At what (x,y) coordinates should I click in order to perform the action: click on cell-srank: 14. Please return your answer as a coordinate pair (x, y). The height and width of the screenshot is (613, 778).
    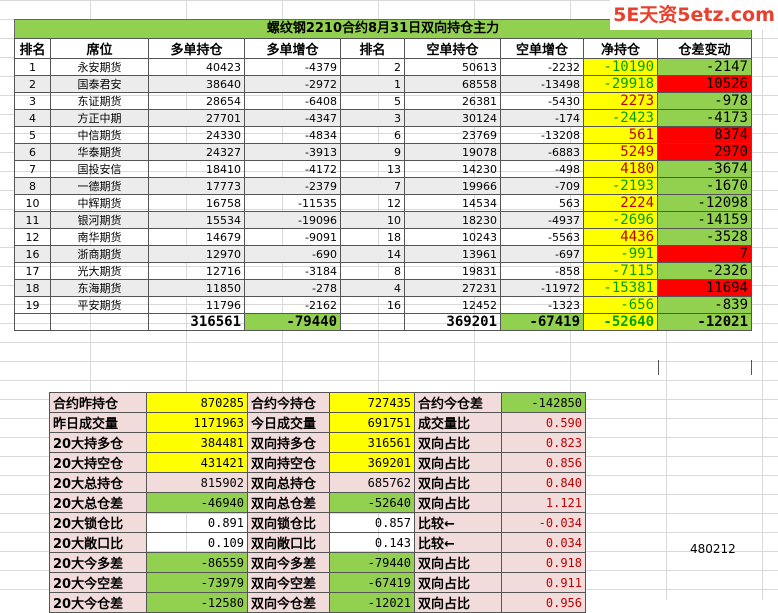
    Looking at the image, I should click on (372, 254).